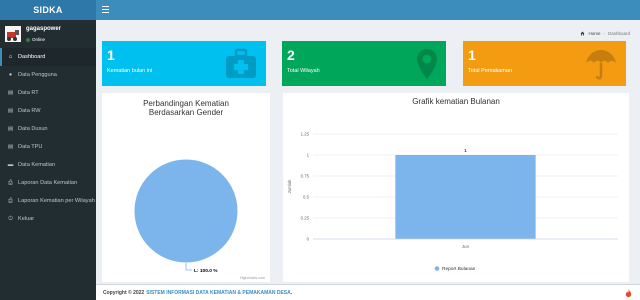 This screenshot has height=300, width=640. I want to click on sidebar-item-laporan-kematian-per-wilayah: ⎙ Laporan Kematian per Wilayah, so click(48, 201).